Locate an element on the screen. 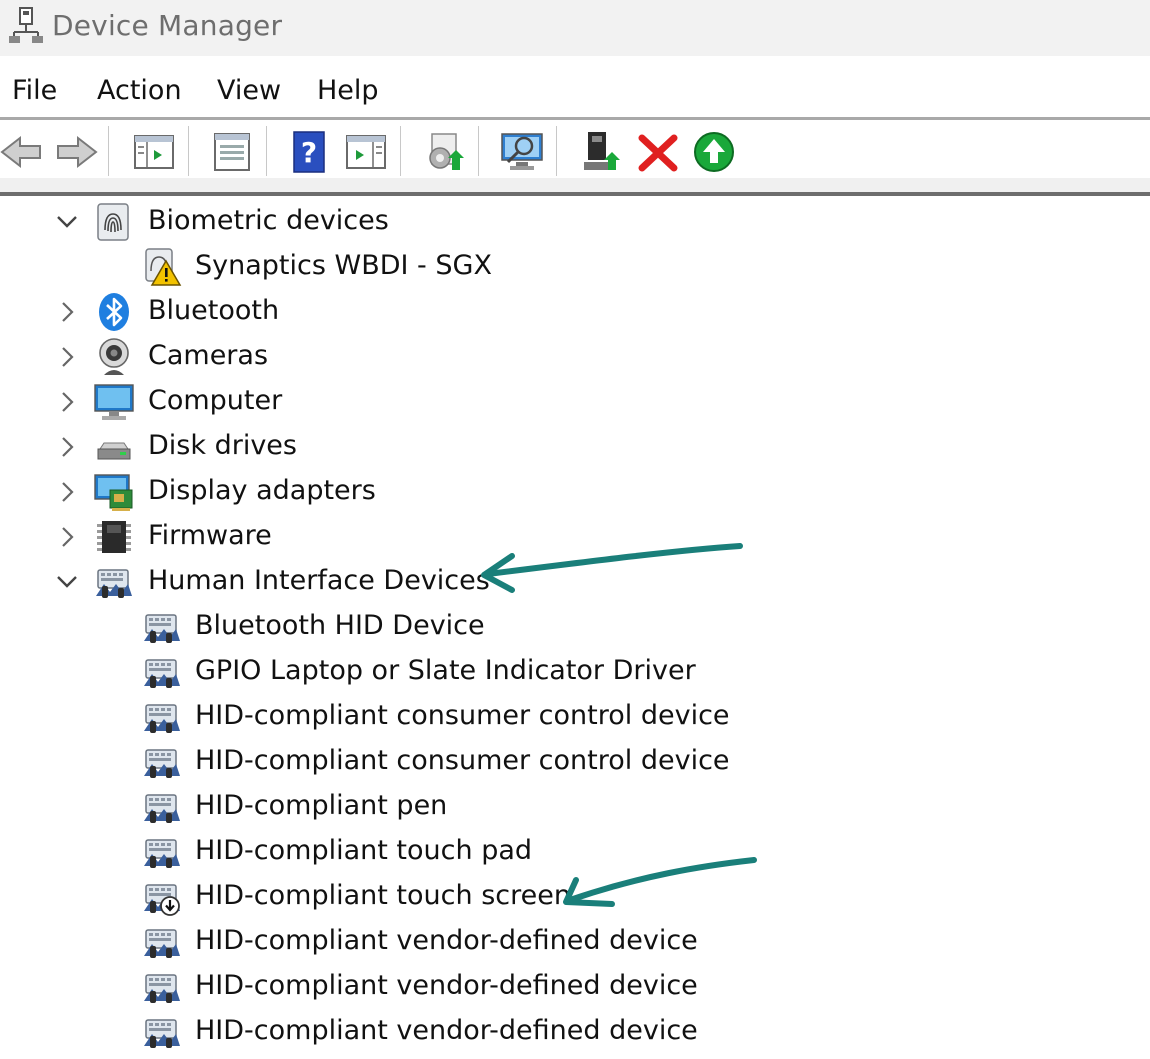  tree-item-label: HID-compliant pen is located at coordinates (321, 805).